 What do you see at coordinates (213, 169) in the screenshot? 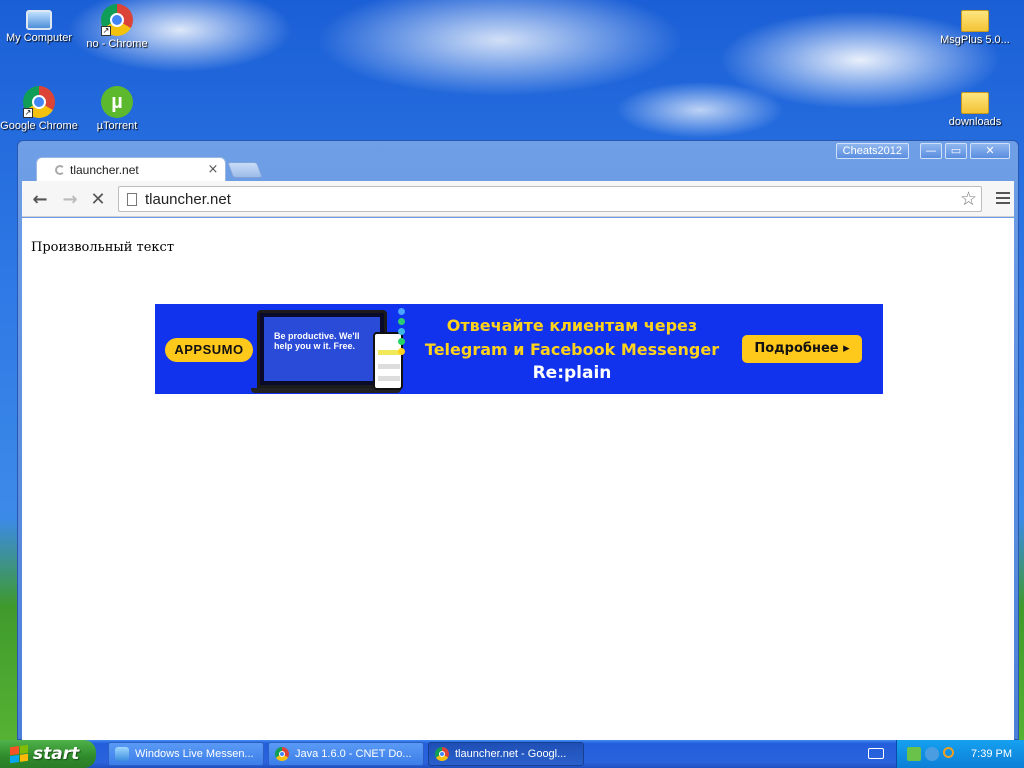
I see `tab-close-icon: ×` at bounding box center [213, 169].